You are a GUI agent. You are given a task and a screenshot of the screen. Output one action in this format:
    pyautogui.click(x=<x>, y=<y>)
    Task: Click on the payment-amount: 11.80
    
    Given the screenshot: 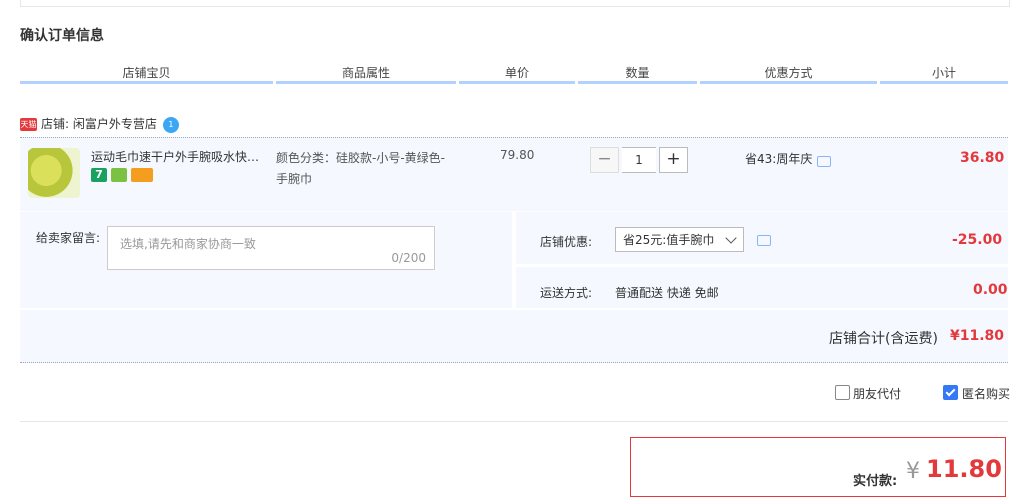 What is the action you would take?
    pyautogui.click(x=964, y=469)
    